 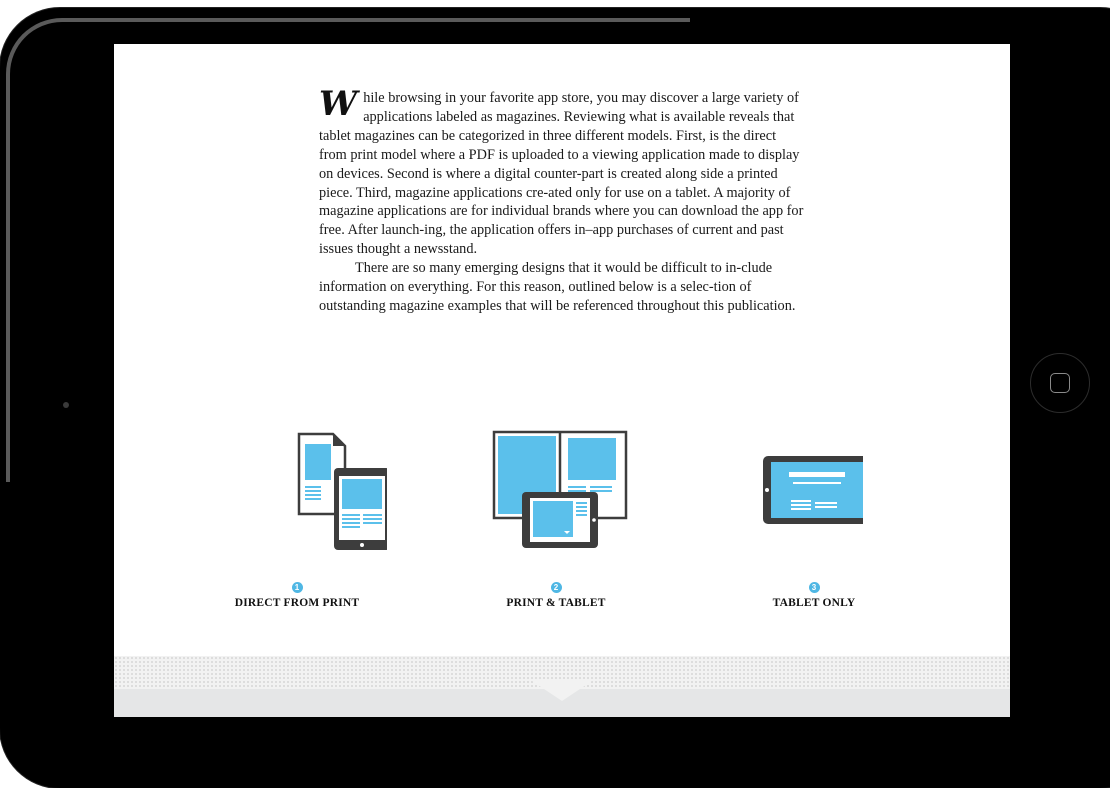 What do you see at coordinates (813, 490) in the screenshot?
I see `landscape-tablet-icon` at bounding box center [813, 490].